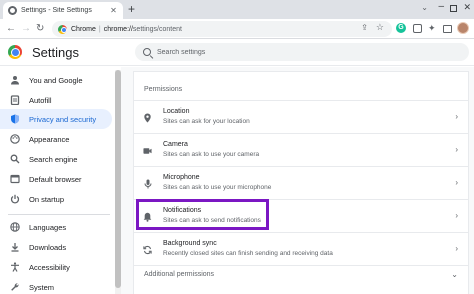 The width and height of the screenshot is (474, 294). I want to click on location-pin-icon, so click(147, 117).